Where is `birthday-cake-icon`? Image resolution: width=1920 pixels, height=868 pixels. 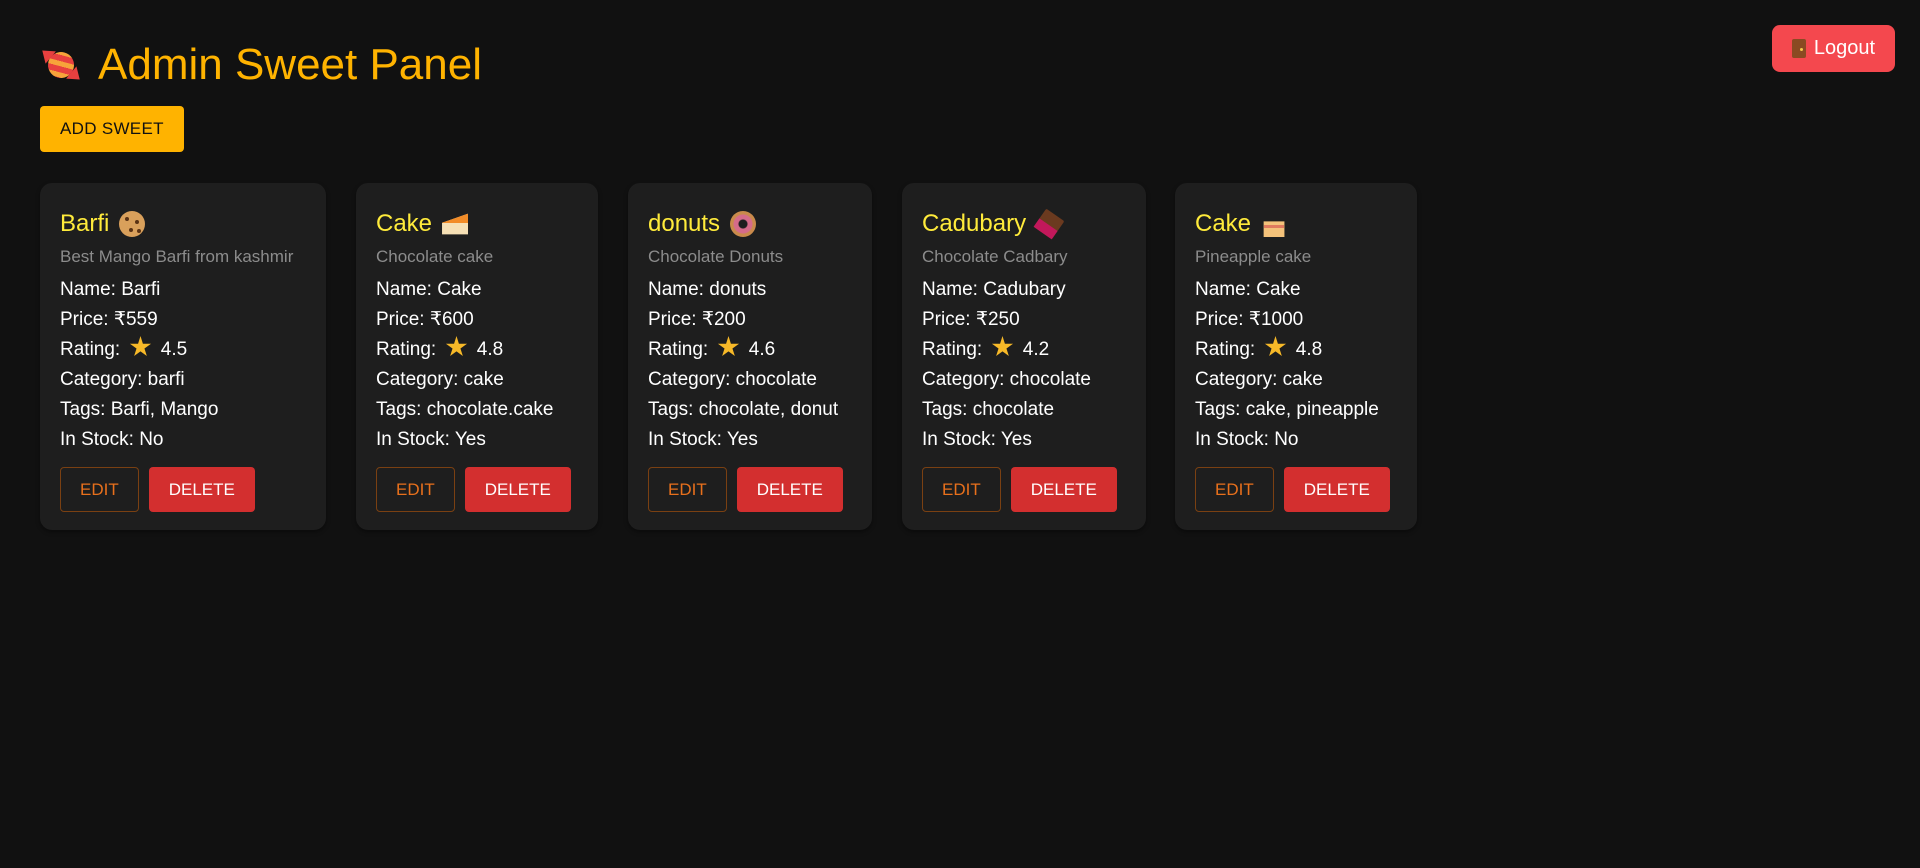 birthday-cake-icon is located at coordinates (1274, 229).